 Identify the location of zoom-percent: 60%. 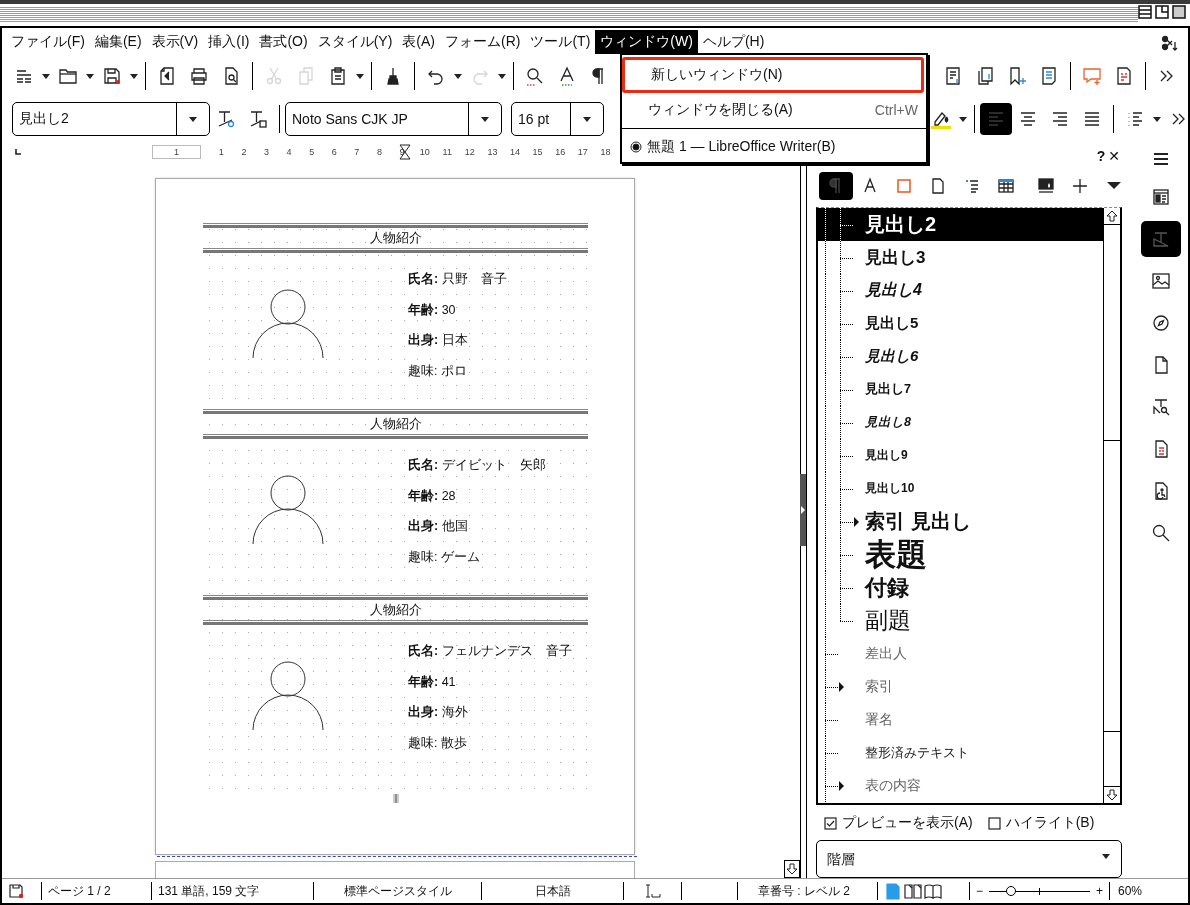
(1130, 891).